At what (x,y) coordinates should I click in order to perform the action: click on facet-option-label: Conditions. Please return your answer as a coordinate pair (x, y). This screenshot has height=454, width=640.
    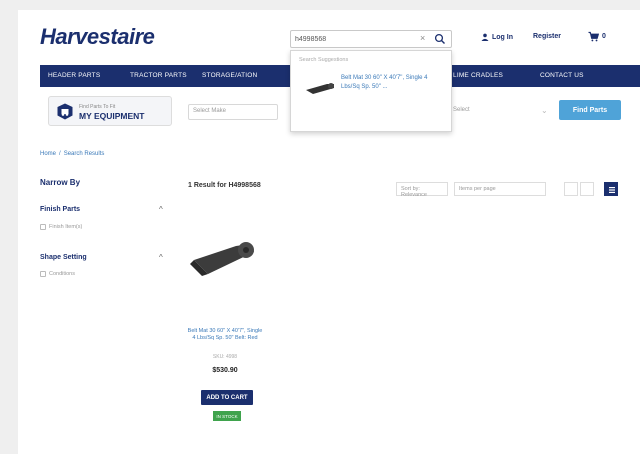
    Looking at the image, I should click on (62, 274).